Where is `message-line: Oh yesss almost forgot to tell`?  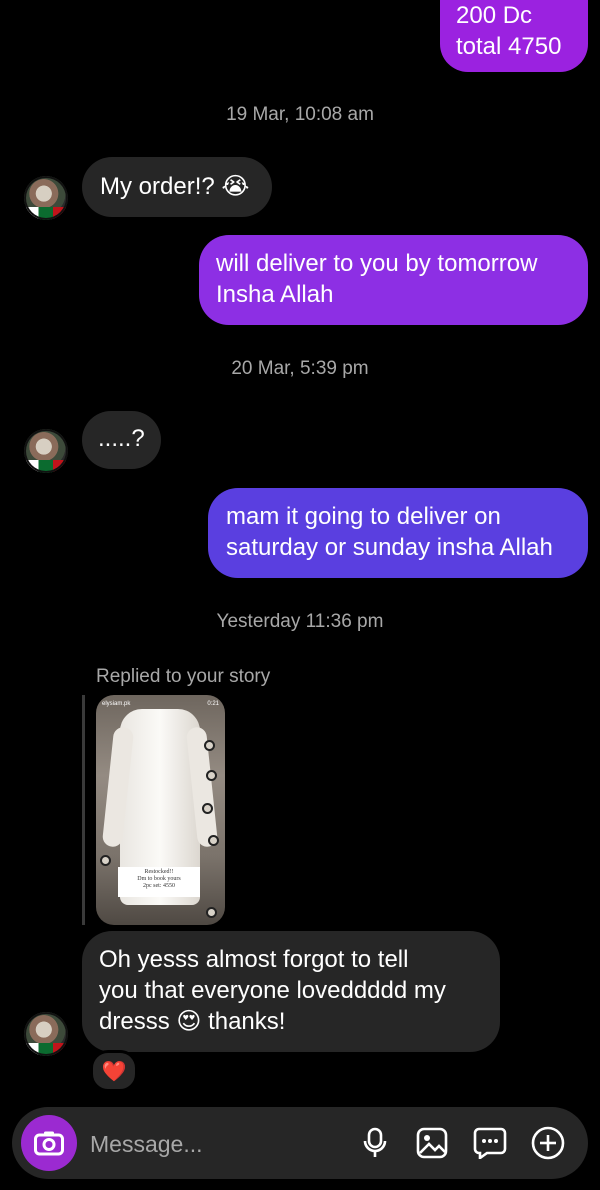 message-line: Oh yesss almost forgot to tell is located at coordinates (254, 959).